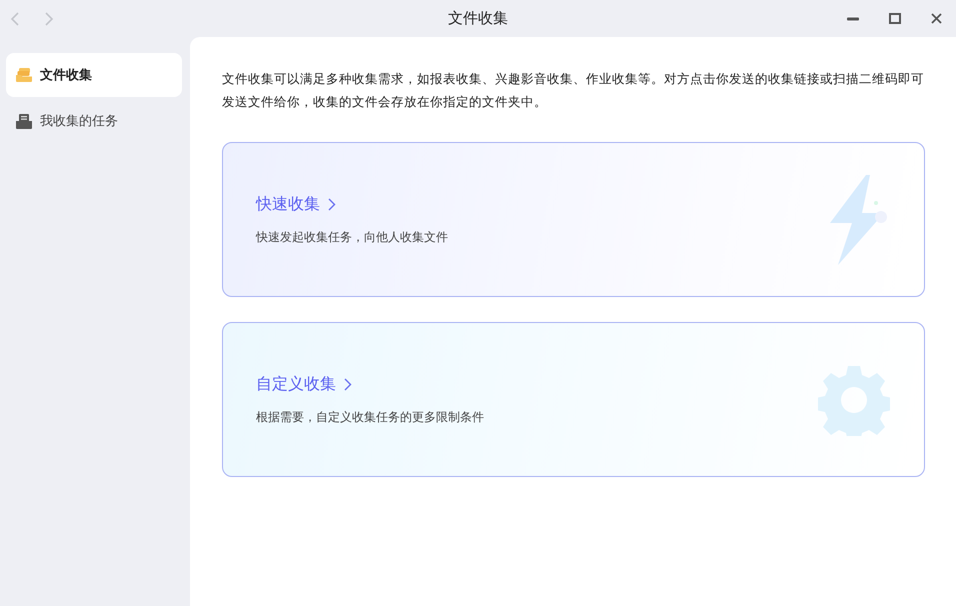 The height and width of the screenshot is (606, 956). Describe the element at coordinates (94, 75) in the screenshot. I see `sidebar-item: 文件收集` at that location.